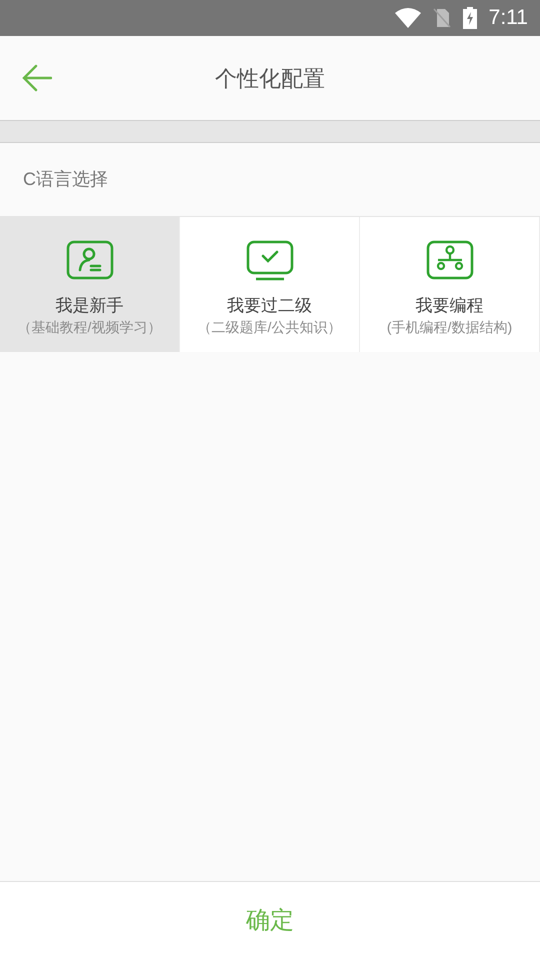 The image size is (540, 960). What do you see at coordinates (450, 284) in the screenshot?
I see `option-tile: 我要编程 (手机编程/数据结构)` at bounding box center [450, 284].